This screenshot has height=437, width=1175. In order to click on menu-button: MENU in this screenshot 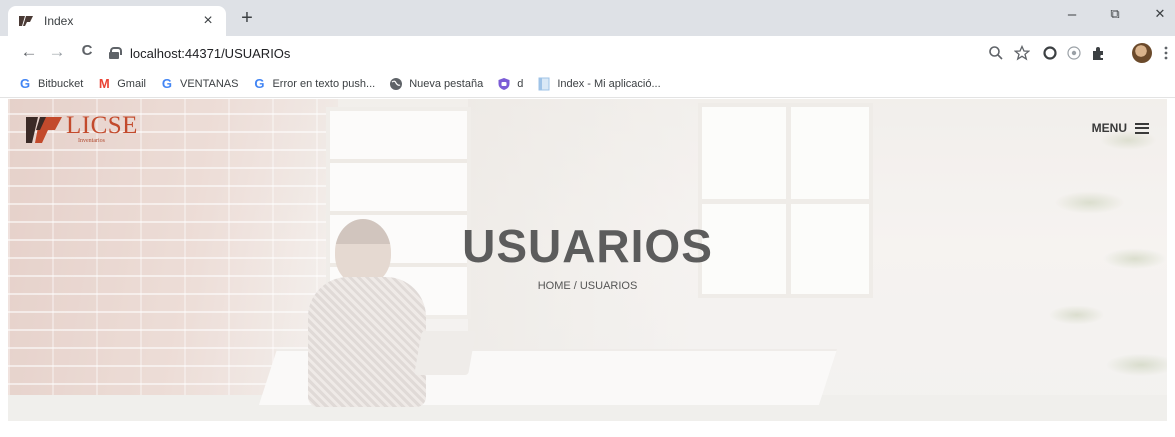, I will do `click(1120, 128)`.